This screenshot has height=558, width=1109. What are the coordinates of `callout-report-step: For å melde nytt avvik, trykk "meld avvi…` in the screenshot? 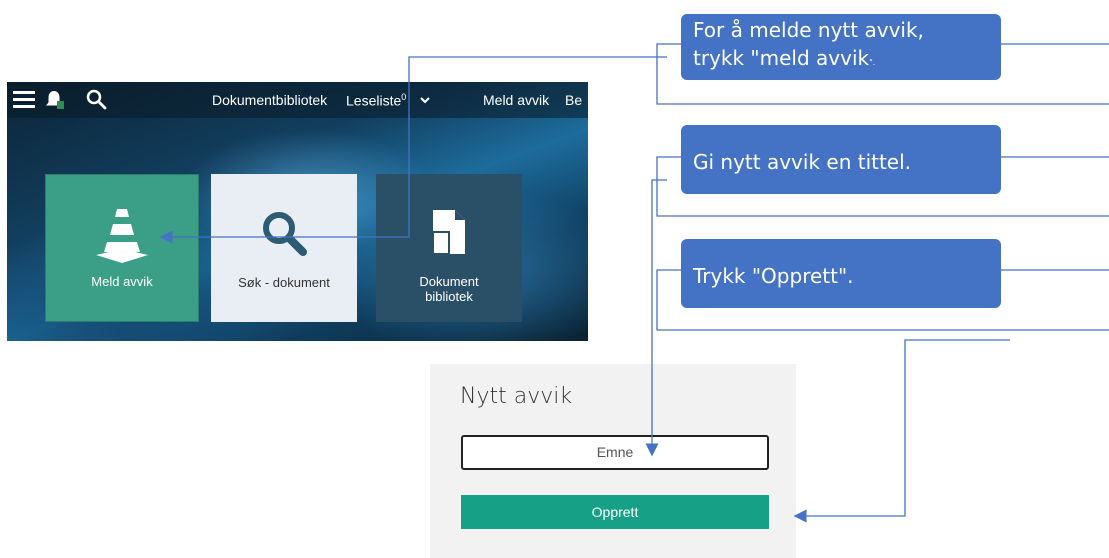 It's located at (841, 47).